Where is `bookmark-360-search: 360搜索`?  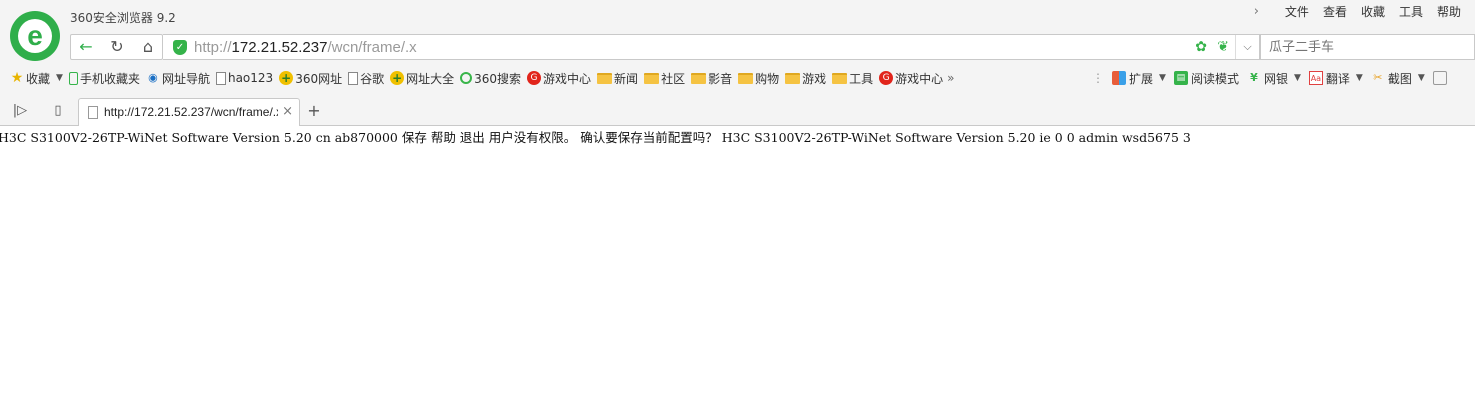 bookmark-360-search: 360搜索 is located at coordinates (490, 78).